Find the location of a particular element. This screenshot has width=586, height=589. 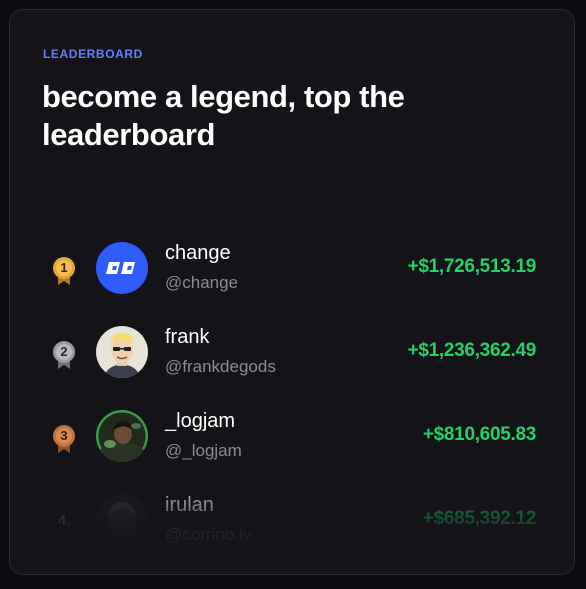

rank-number: 1 is located at coordinates (64, 267).